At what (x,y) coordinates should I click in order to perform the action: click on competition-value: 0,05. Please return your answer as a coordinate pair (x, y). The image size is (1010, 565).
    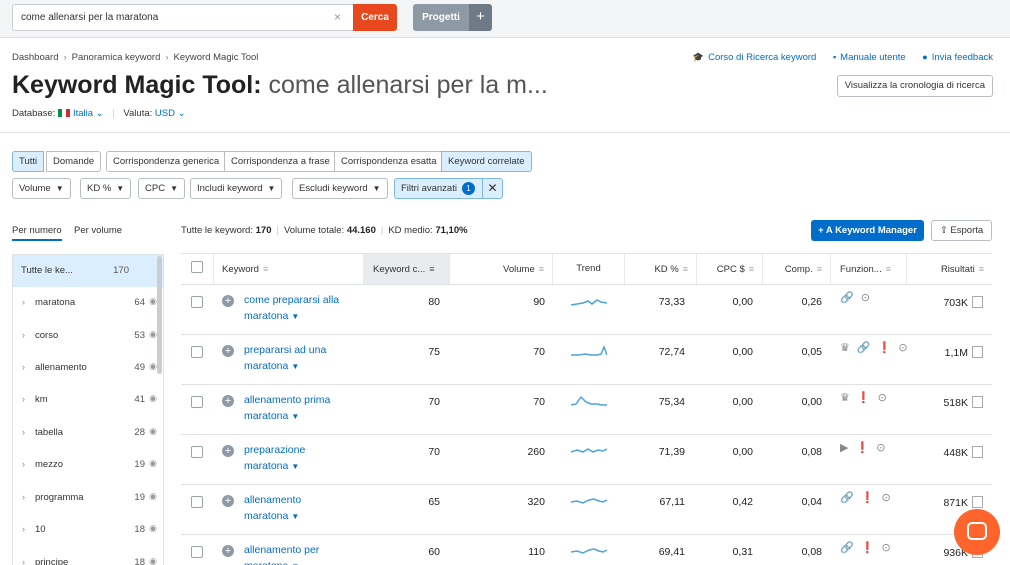
    Looking at the image, I should click on (811, 352).